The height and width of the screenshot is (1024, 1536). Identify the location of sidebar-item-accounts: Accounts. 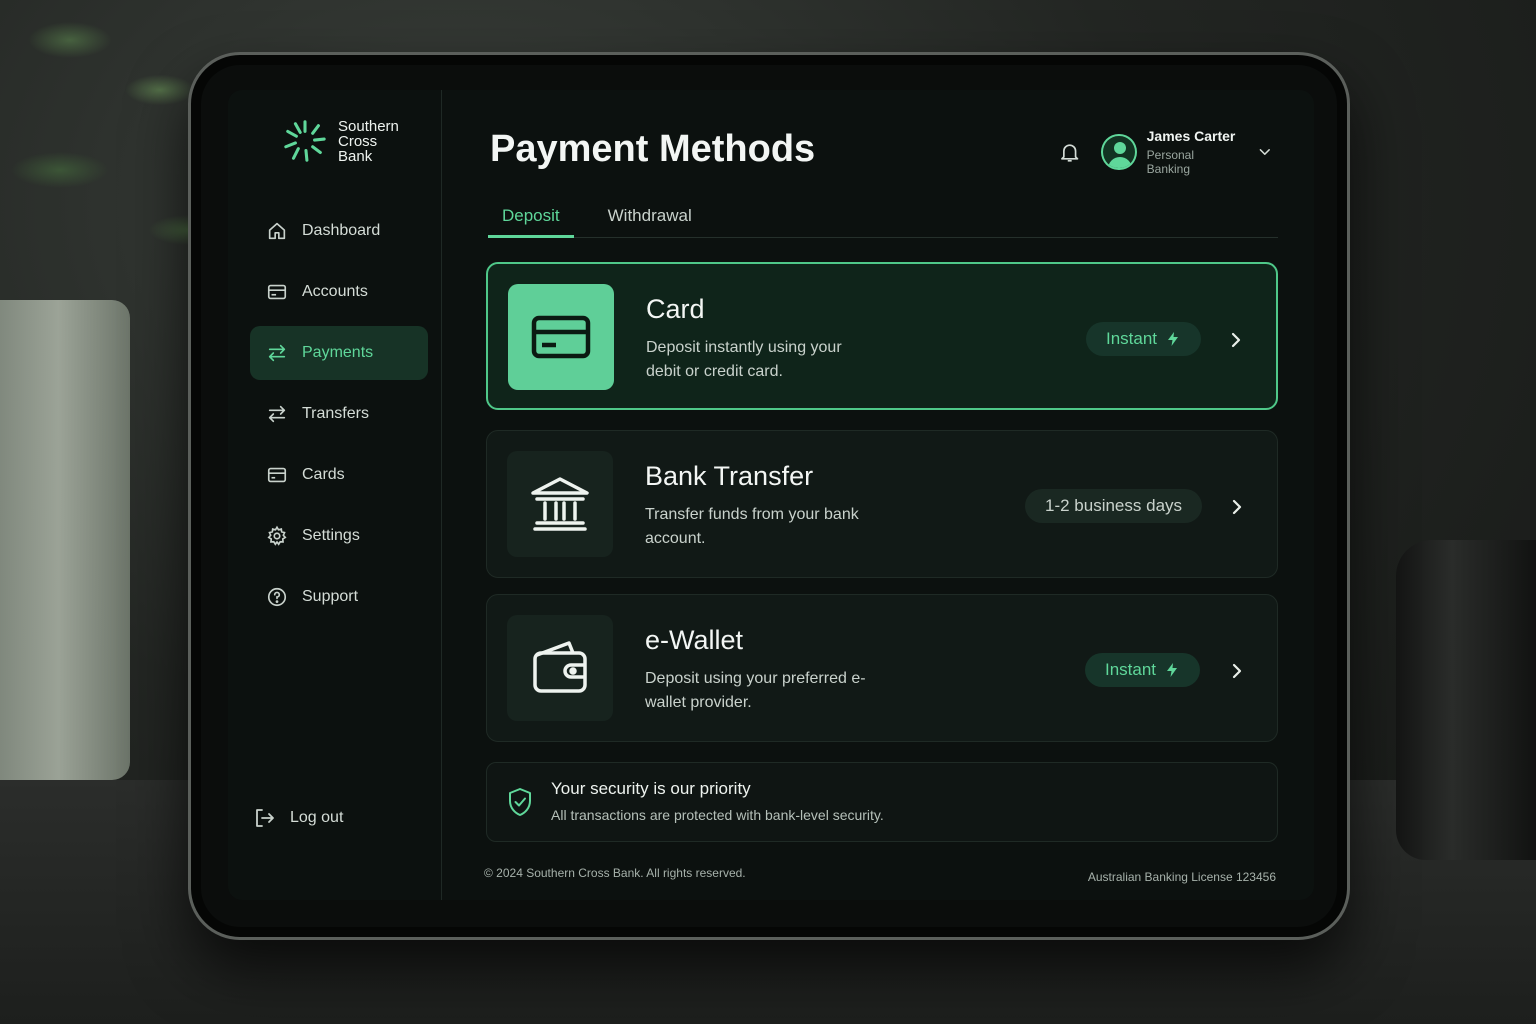
(339, 292).